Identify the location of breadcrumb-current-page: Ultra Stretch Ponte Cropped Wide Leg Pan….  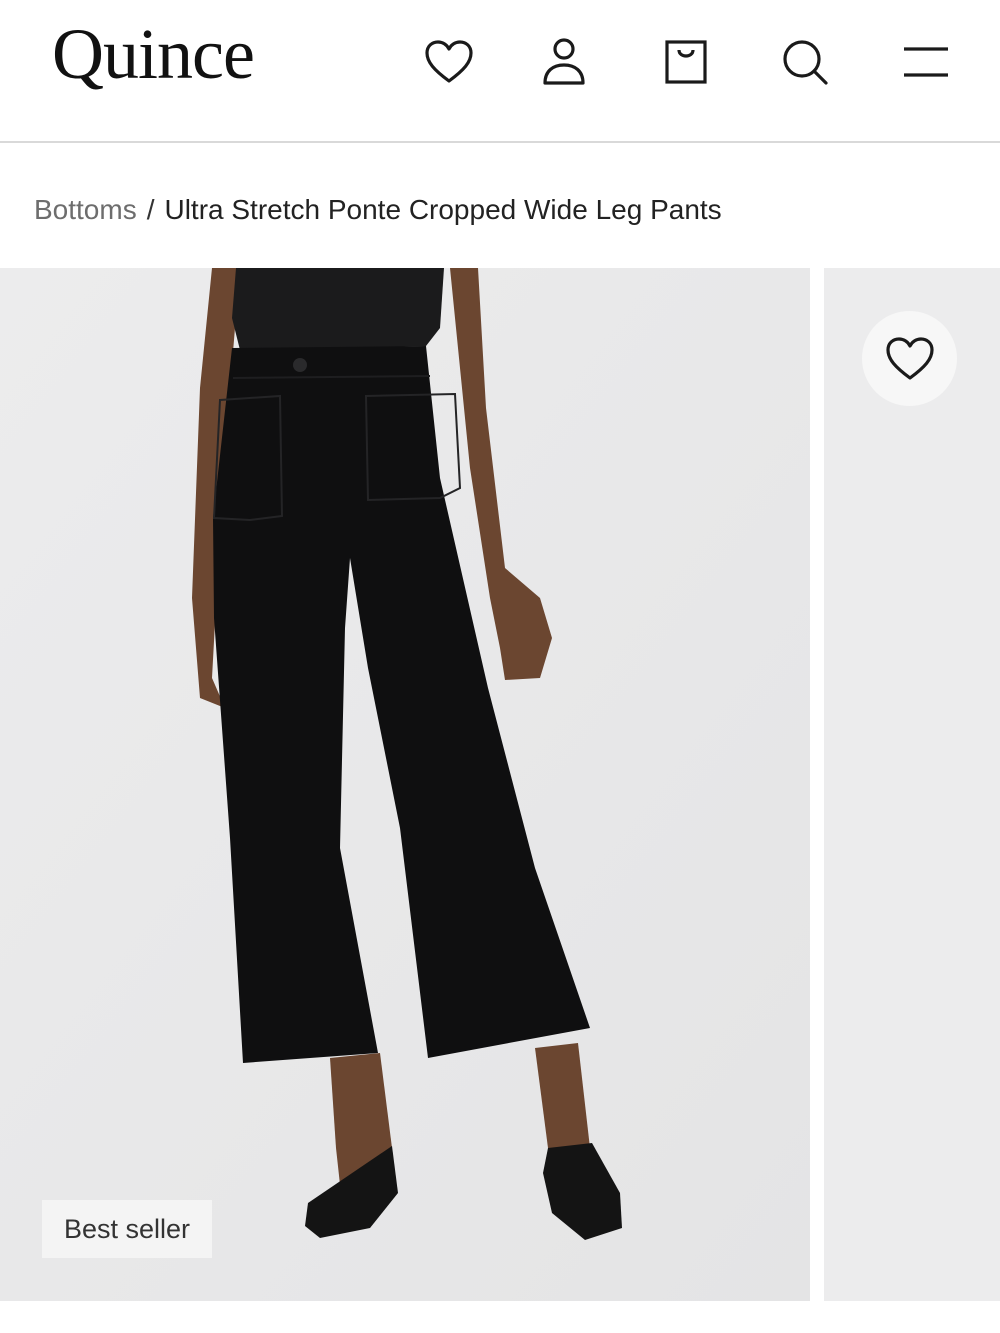
(443, 209).